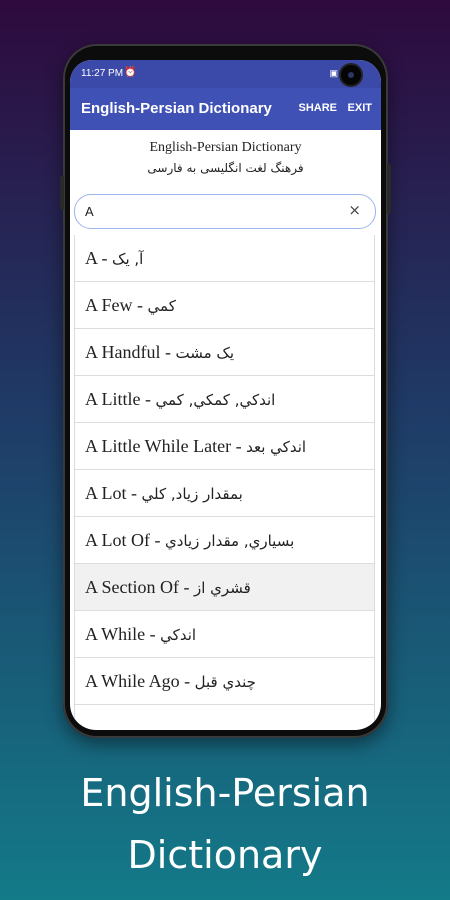  What do you see at coordinates (106, 493) in the screenshot?
I see `entry-english: A Lot` at bounding box center [106, 493].